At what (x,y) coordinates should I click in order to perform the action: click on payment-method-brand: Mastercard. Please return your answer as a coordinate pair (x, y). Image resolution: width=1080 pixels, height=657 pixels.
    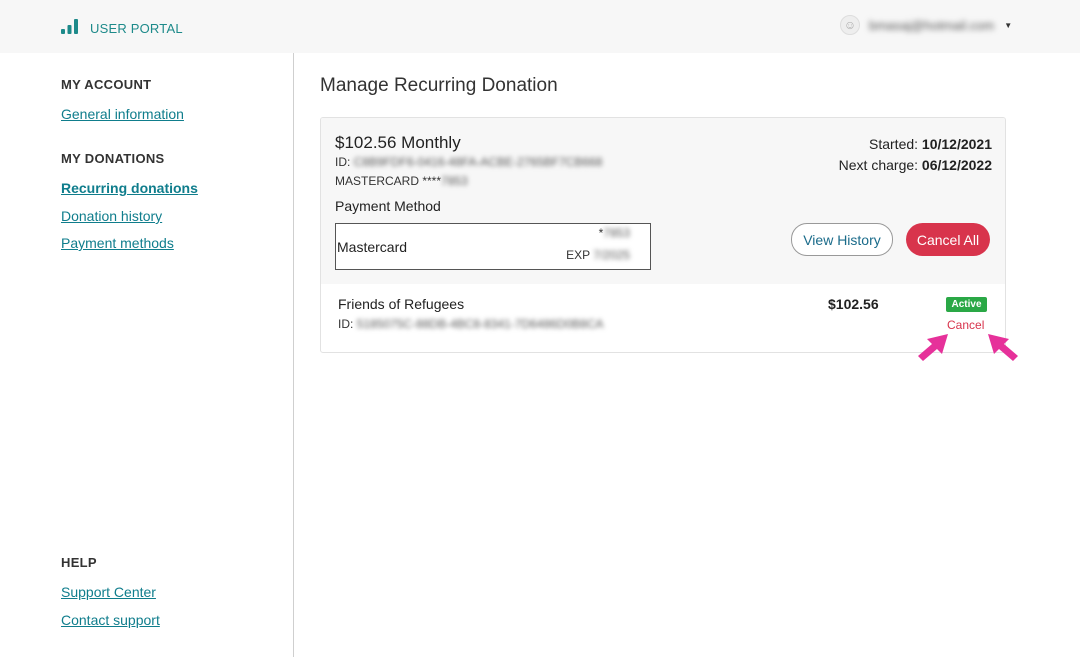
    Looking at the image, I should click on (372, 247).